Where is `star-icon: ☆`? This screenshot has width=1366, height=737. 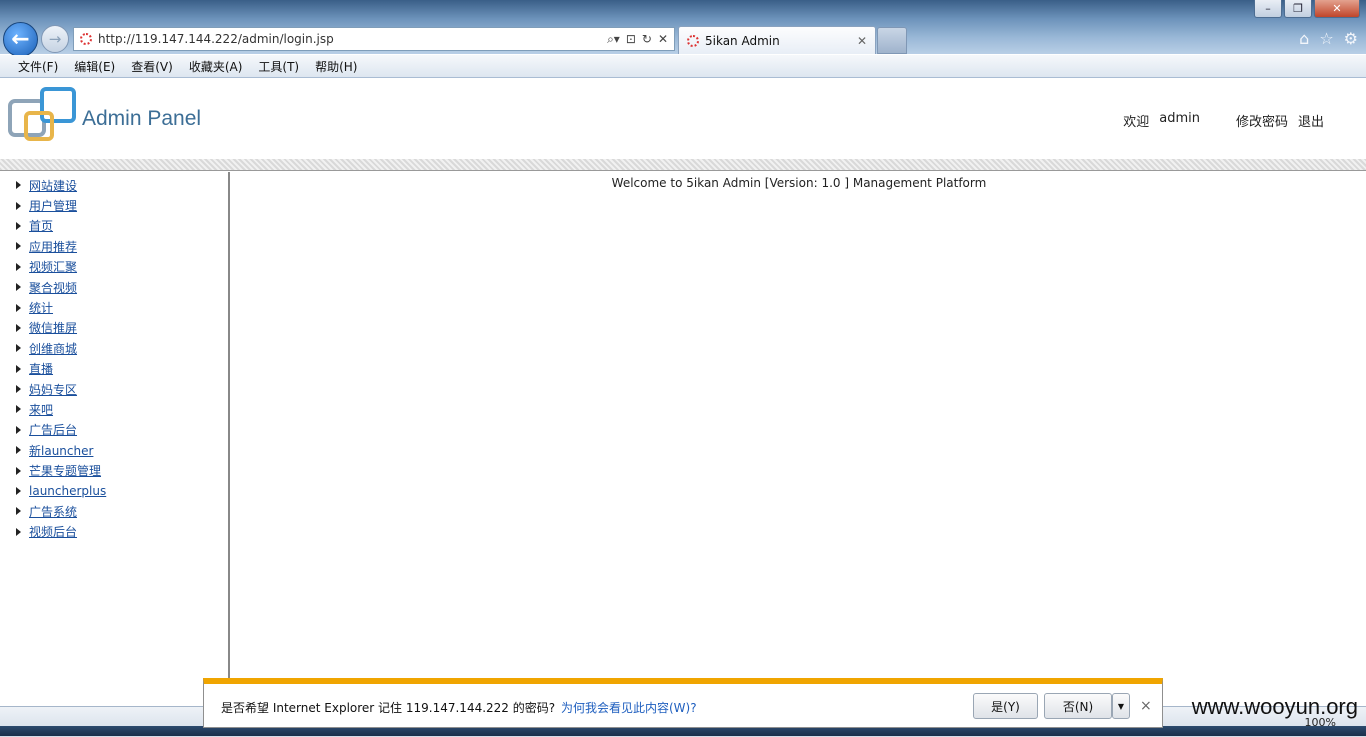
star-icon: ☆ is located at coordinates (1326, 38).